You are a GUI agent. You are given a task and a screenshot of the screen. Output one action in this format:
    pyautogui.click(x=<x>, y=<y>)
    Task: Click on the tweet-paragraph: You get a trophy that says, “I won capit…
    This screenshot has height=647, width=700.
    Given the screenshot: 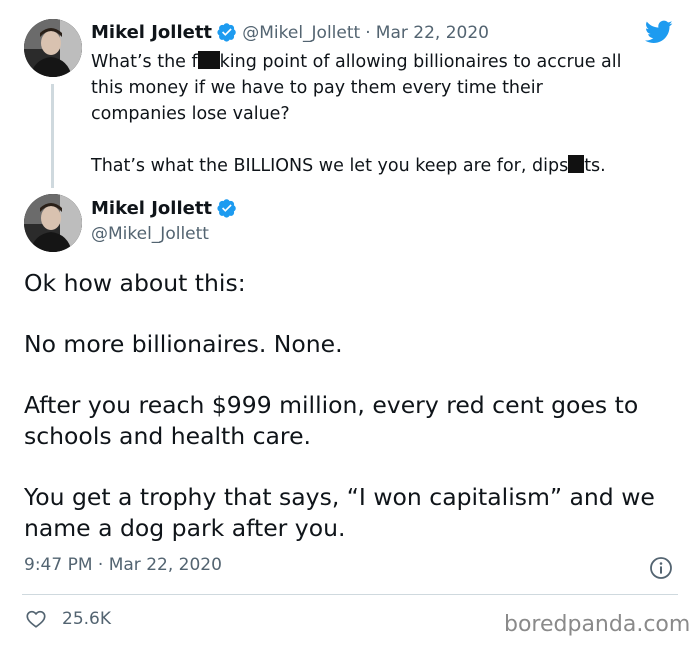 What is the action you would take?
    pyautogui.click(x=339, y=512)
    